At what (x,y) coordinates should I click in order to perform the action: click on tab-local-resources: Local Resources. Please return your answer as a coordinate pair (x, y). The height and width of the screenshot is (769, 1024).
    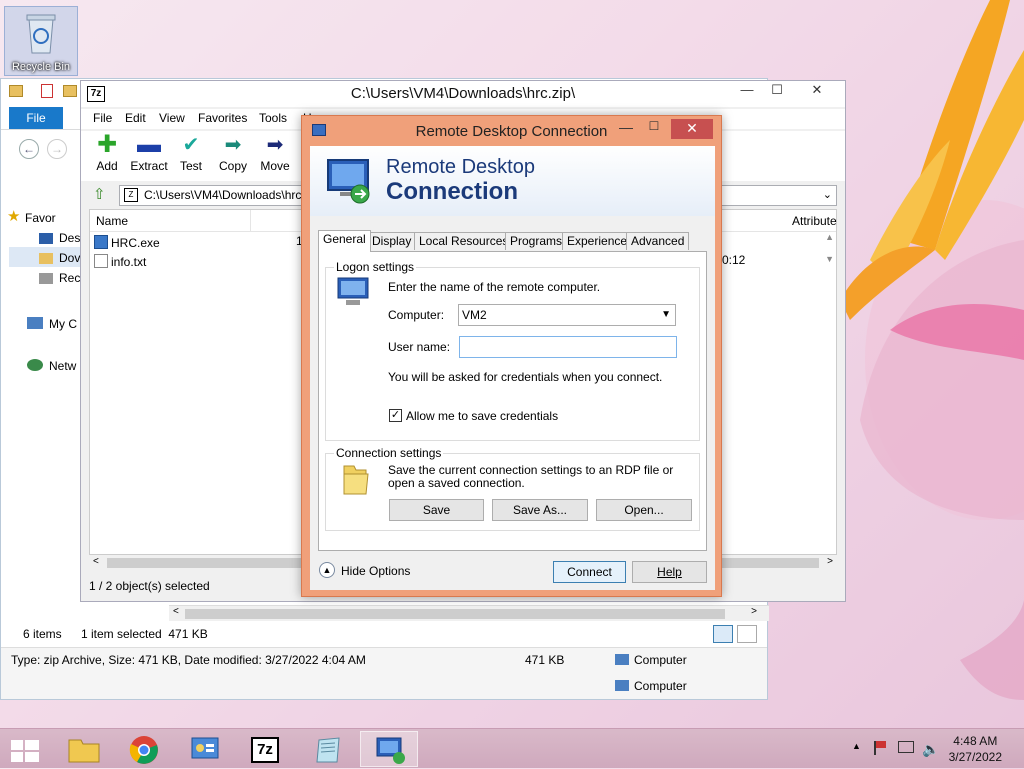
    Looking at the image, I should click on (464, 241).